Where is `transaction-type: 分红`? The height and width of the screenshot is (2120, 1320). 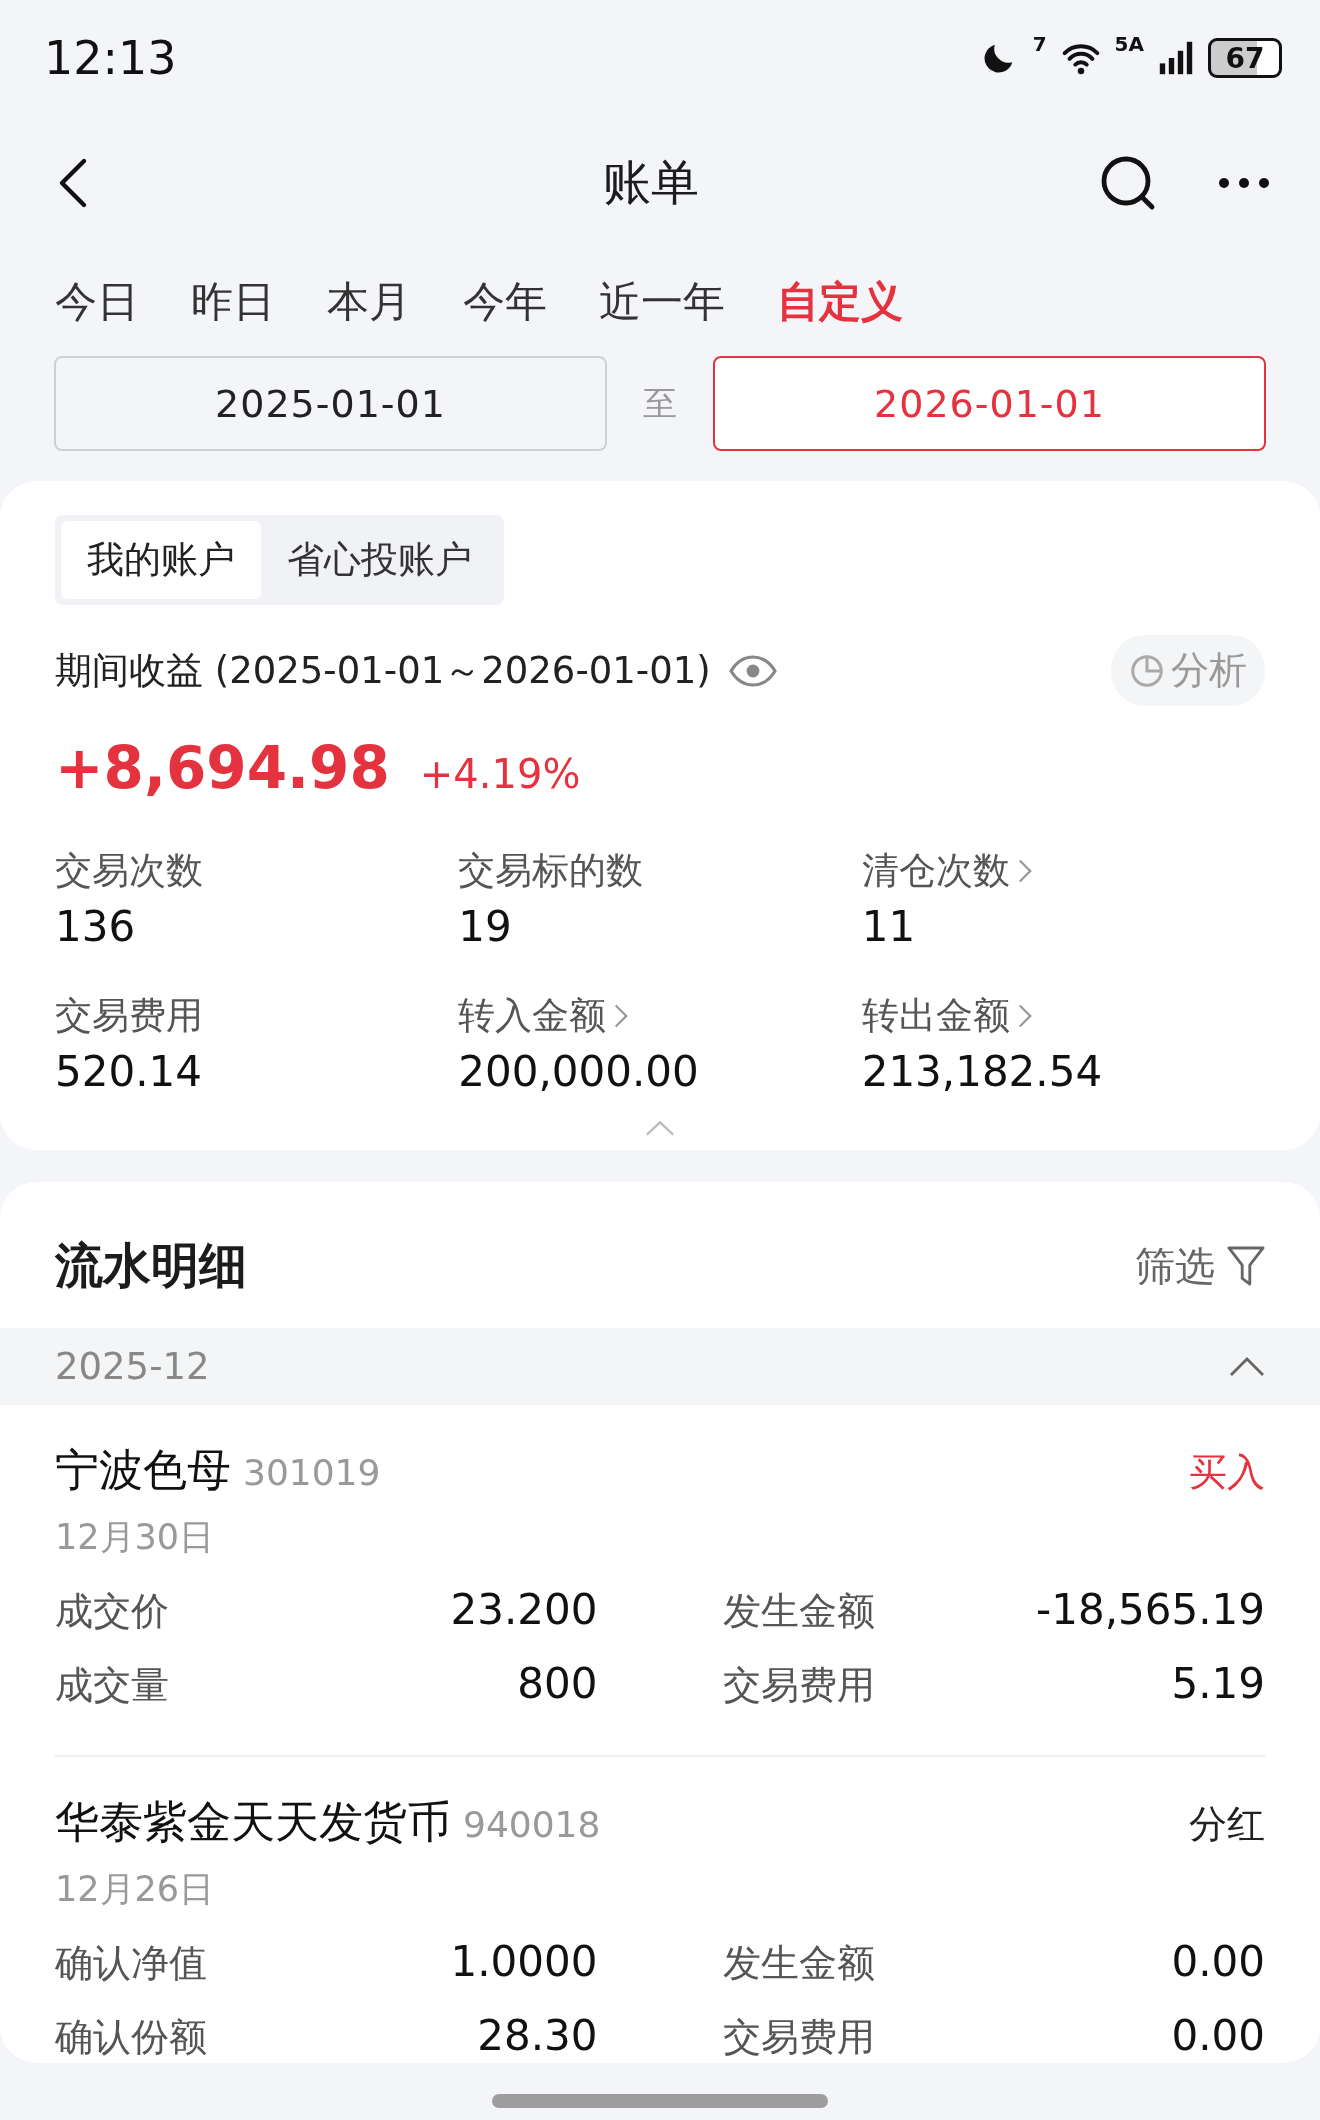 transaction-type: 分红 is located at coordinates (1227, 1824).